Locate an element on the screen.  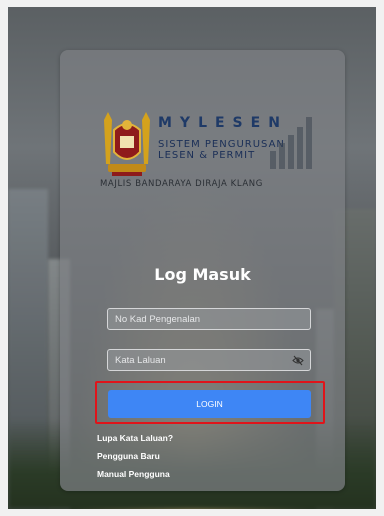
password-input is located at coordinates (209, 360).